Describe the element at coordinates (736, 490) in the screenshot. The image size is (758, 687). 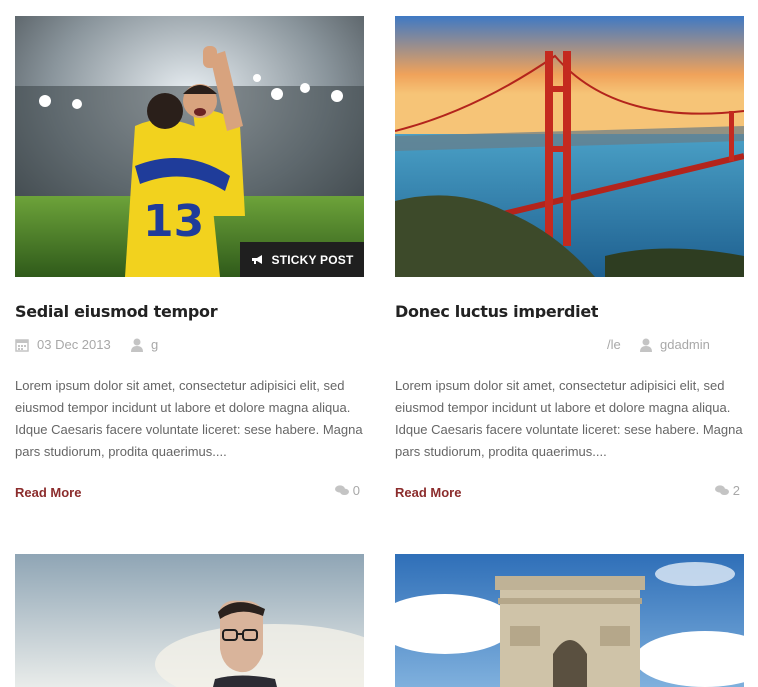
I see `comment-count-number: 2` at that location.